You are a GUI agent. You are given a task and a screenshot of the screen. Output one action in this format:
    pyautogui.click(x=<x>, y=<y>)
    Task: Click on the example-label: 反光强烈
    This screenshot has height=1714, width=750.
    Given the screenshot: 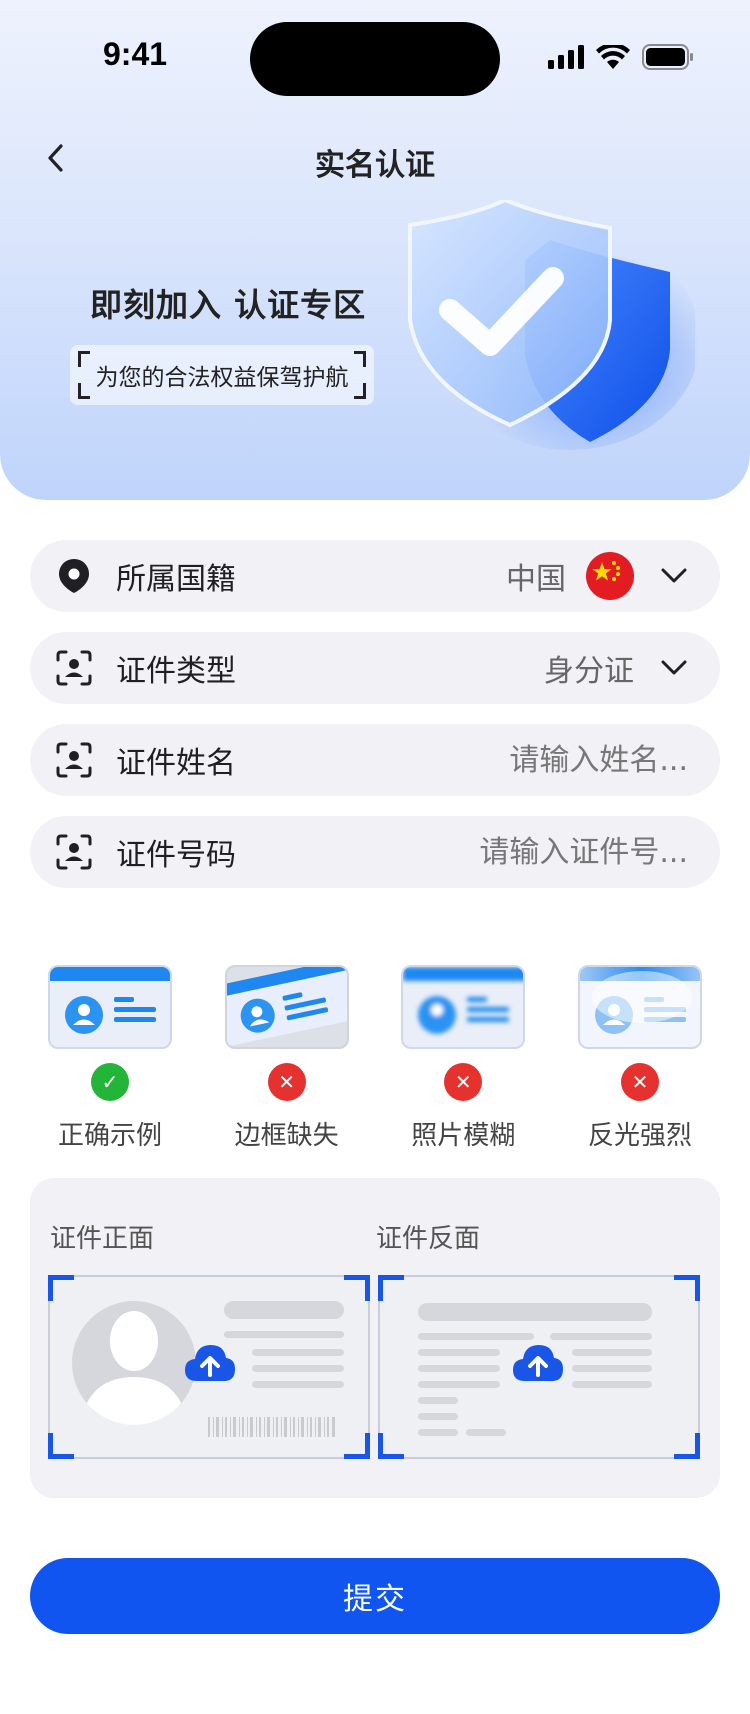 What is the action you would take?
    pyautogui.click(x=639, y=1136)
    